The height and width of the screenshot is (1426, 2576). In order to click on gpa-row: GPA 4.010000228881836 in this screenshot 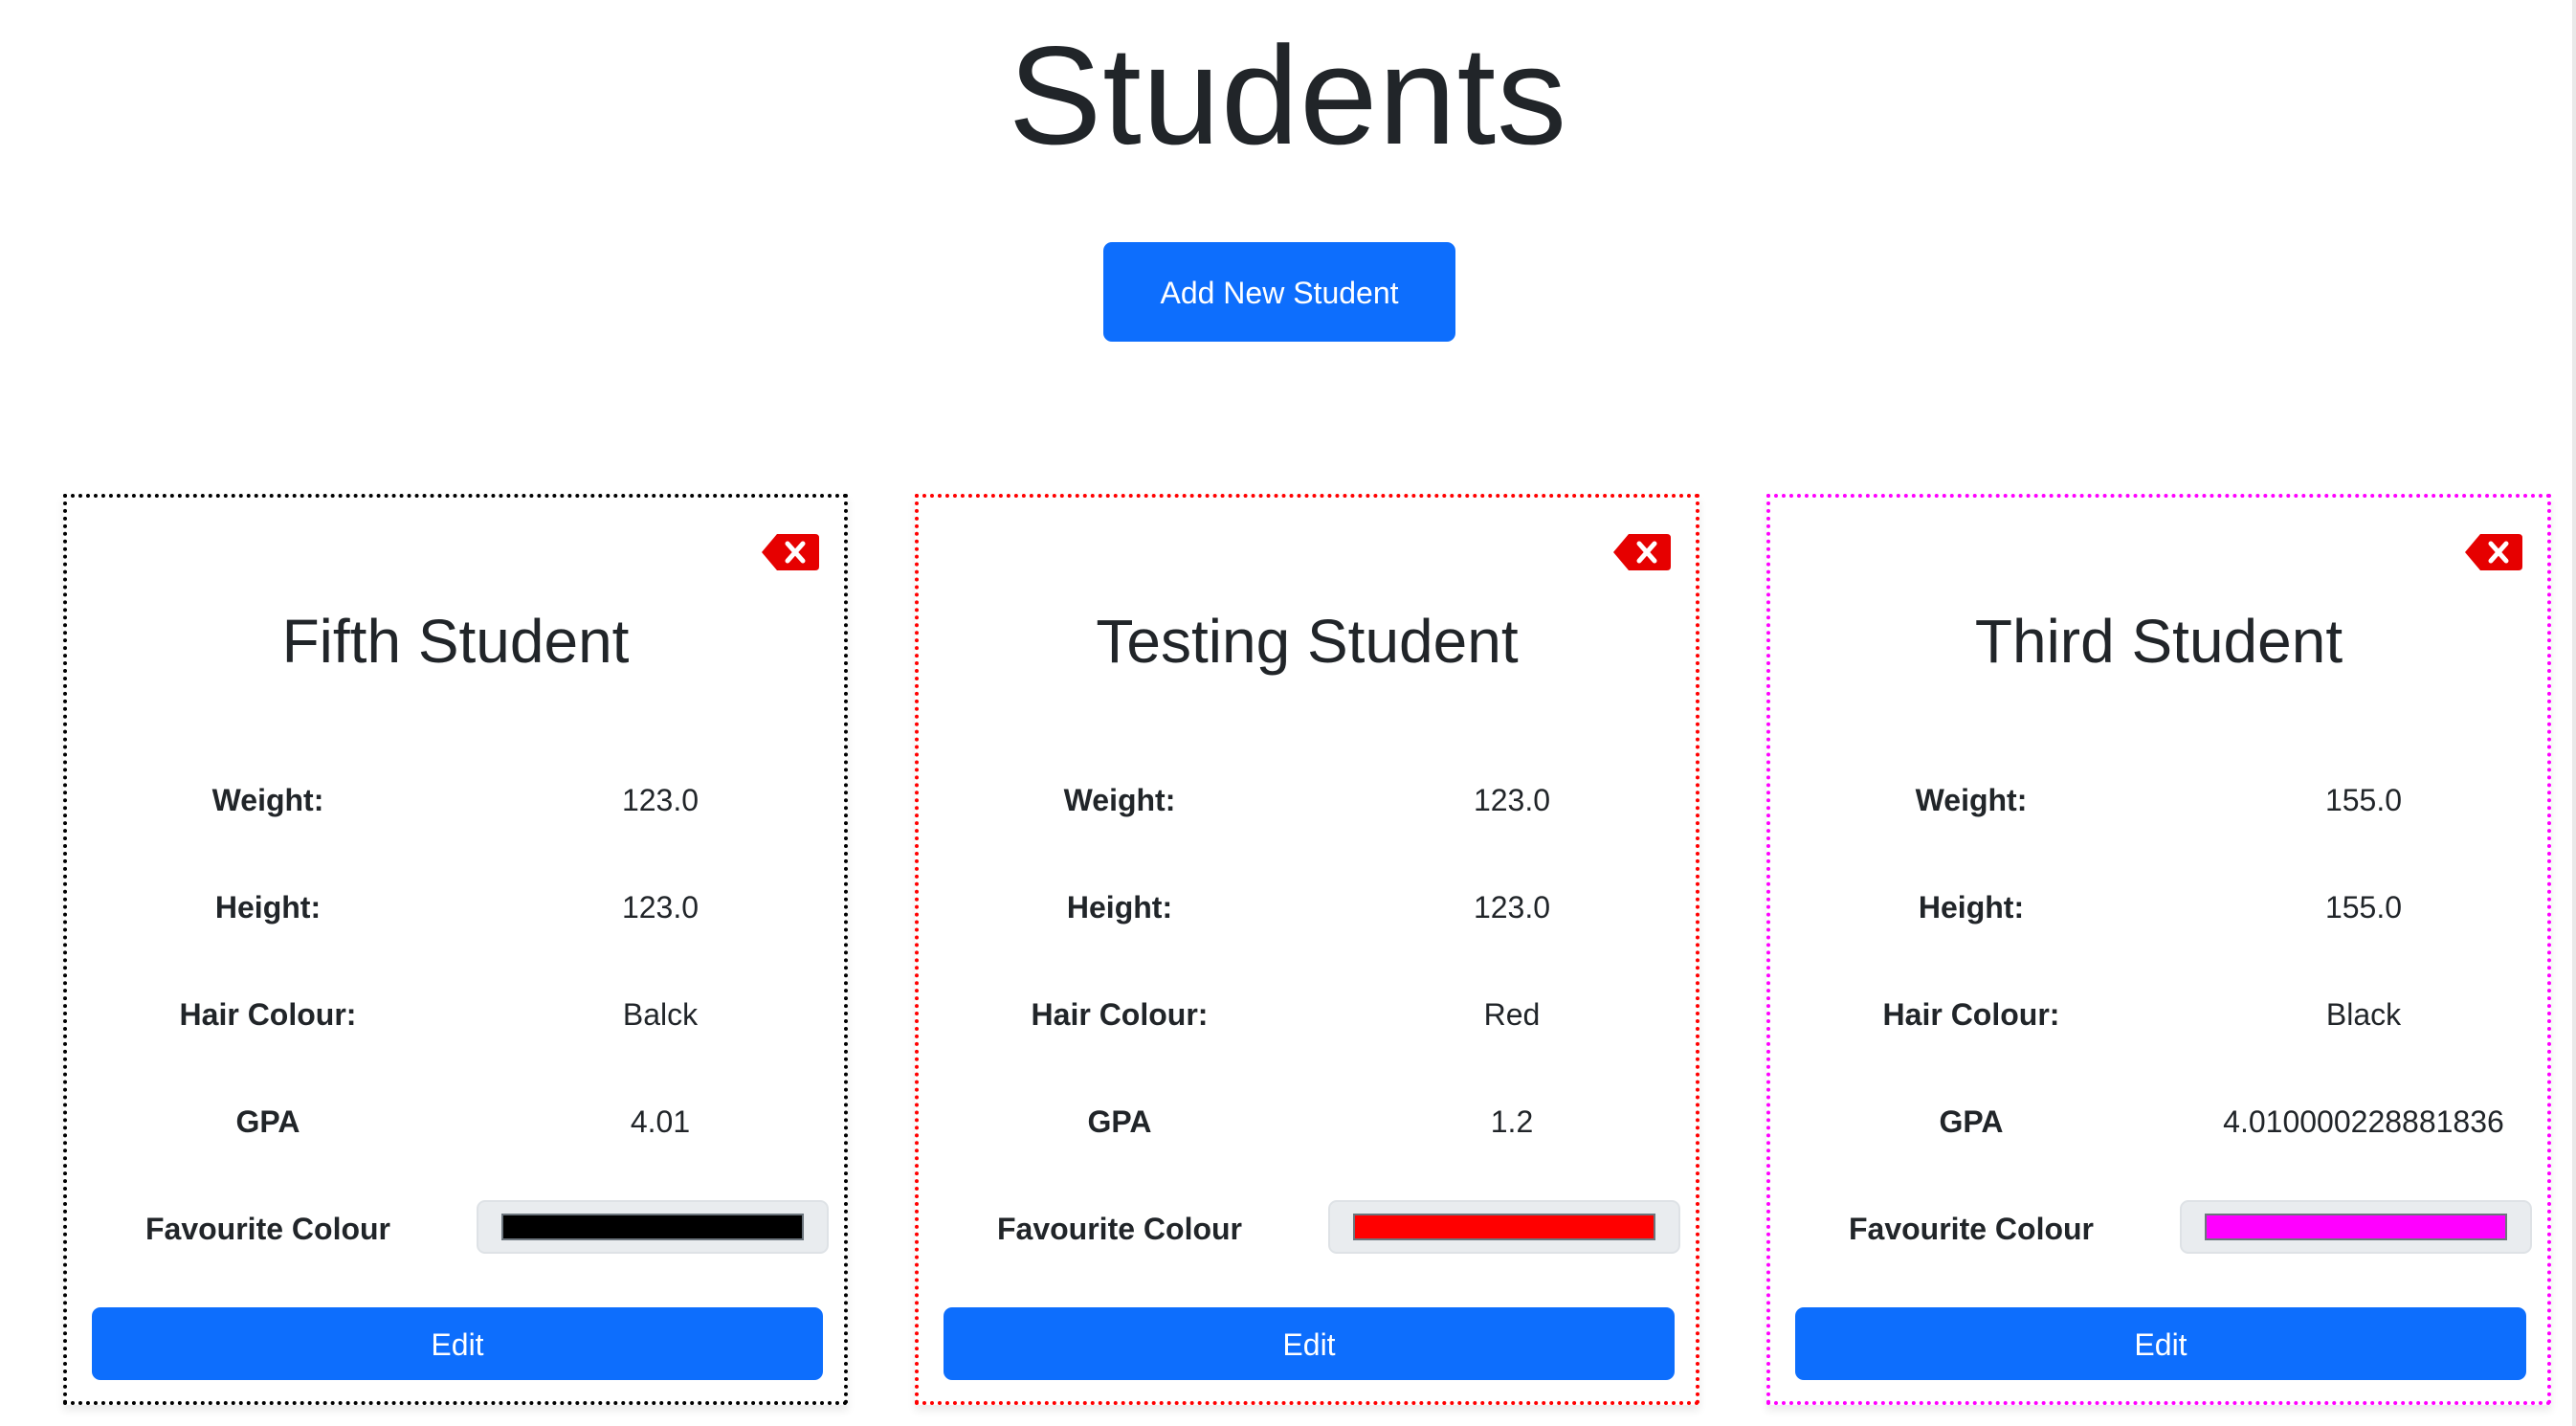, I will do `click(2158, 1121)`.